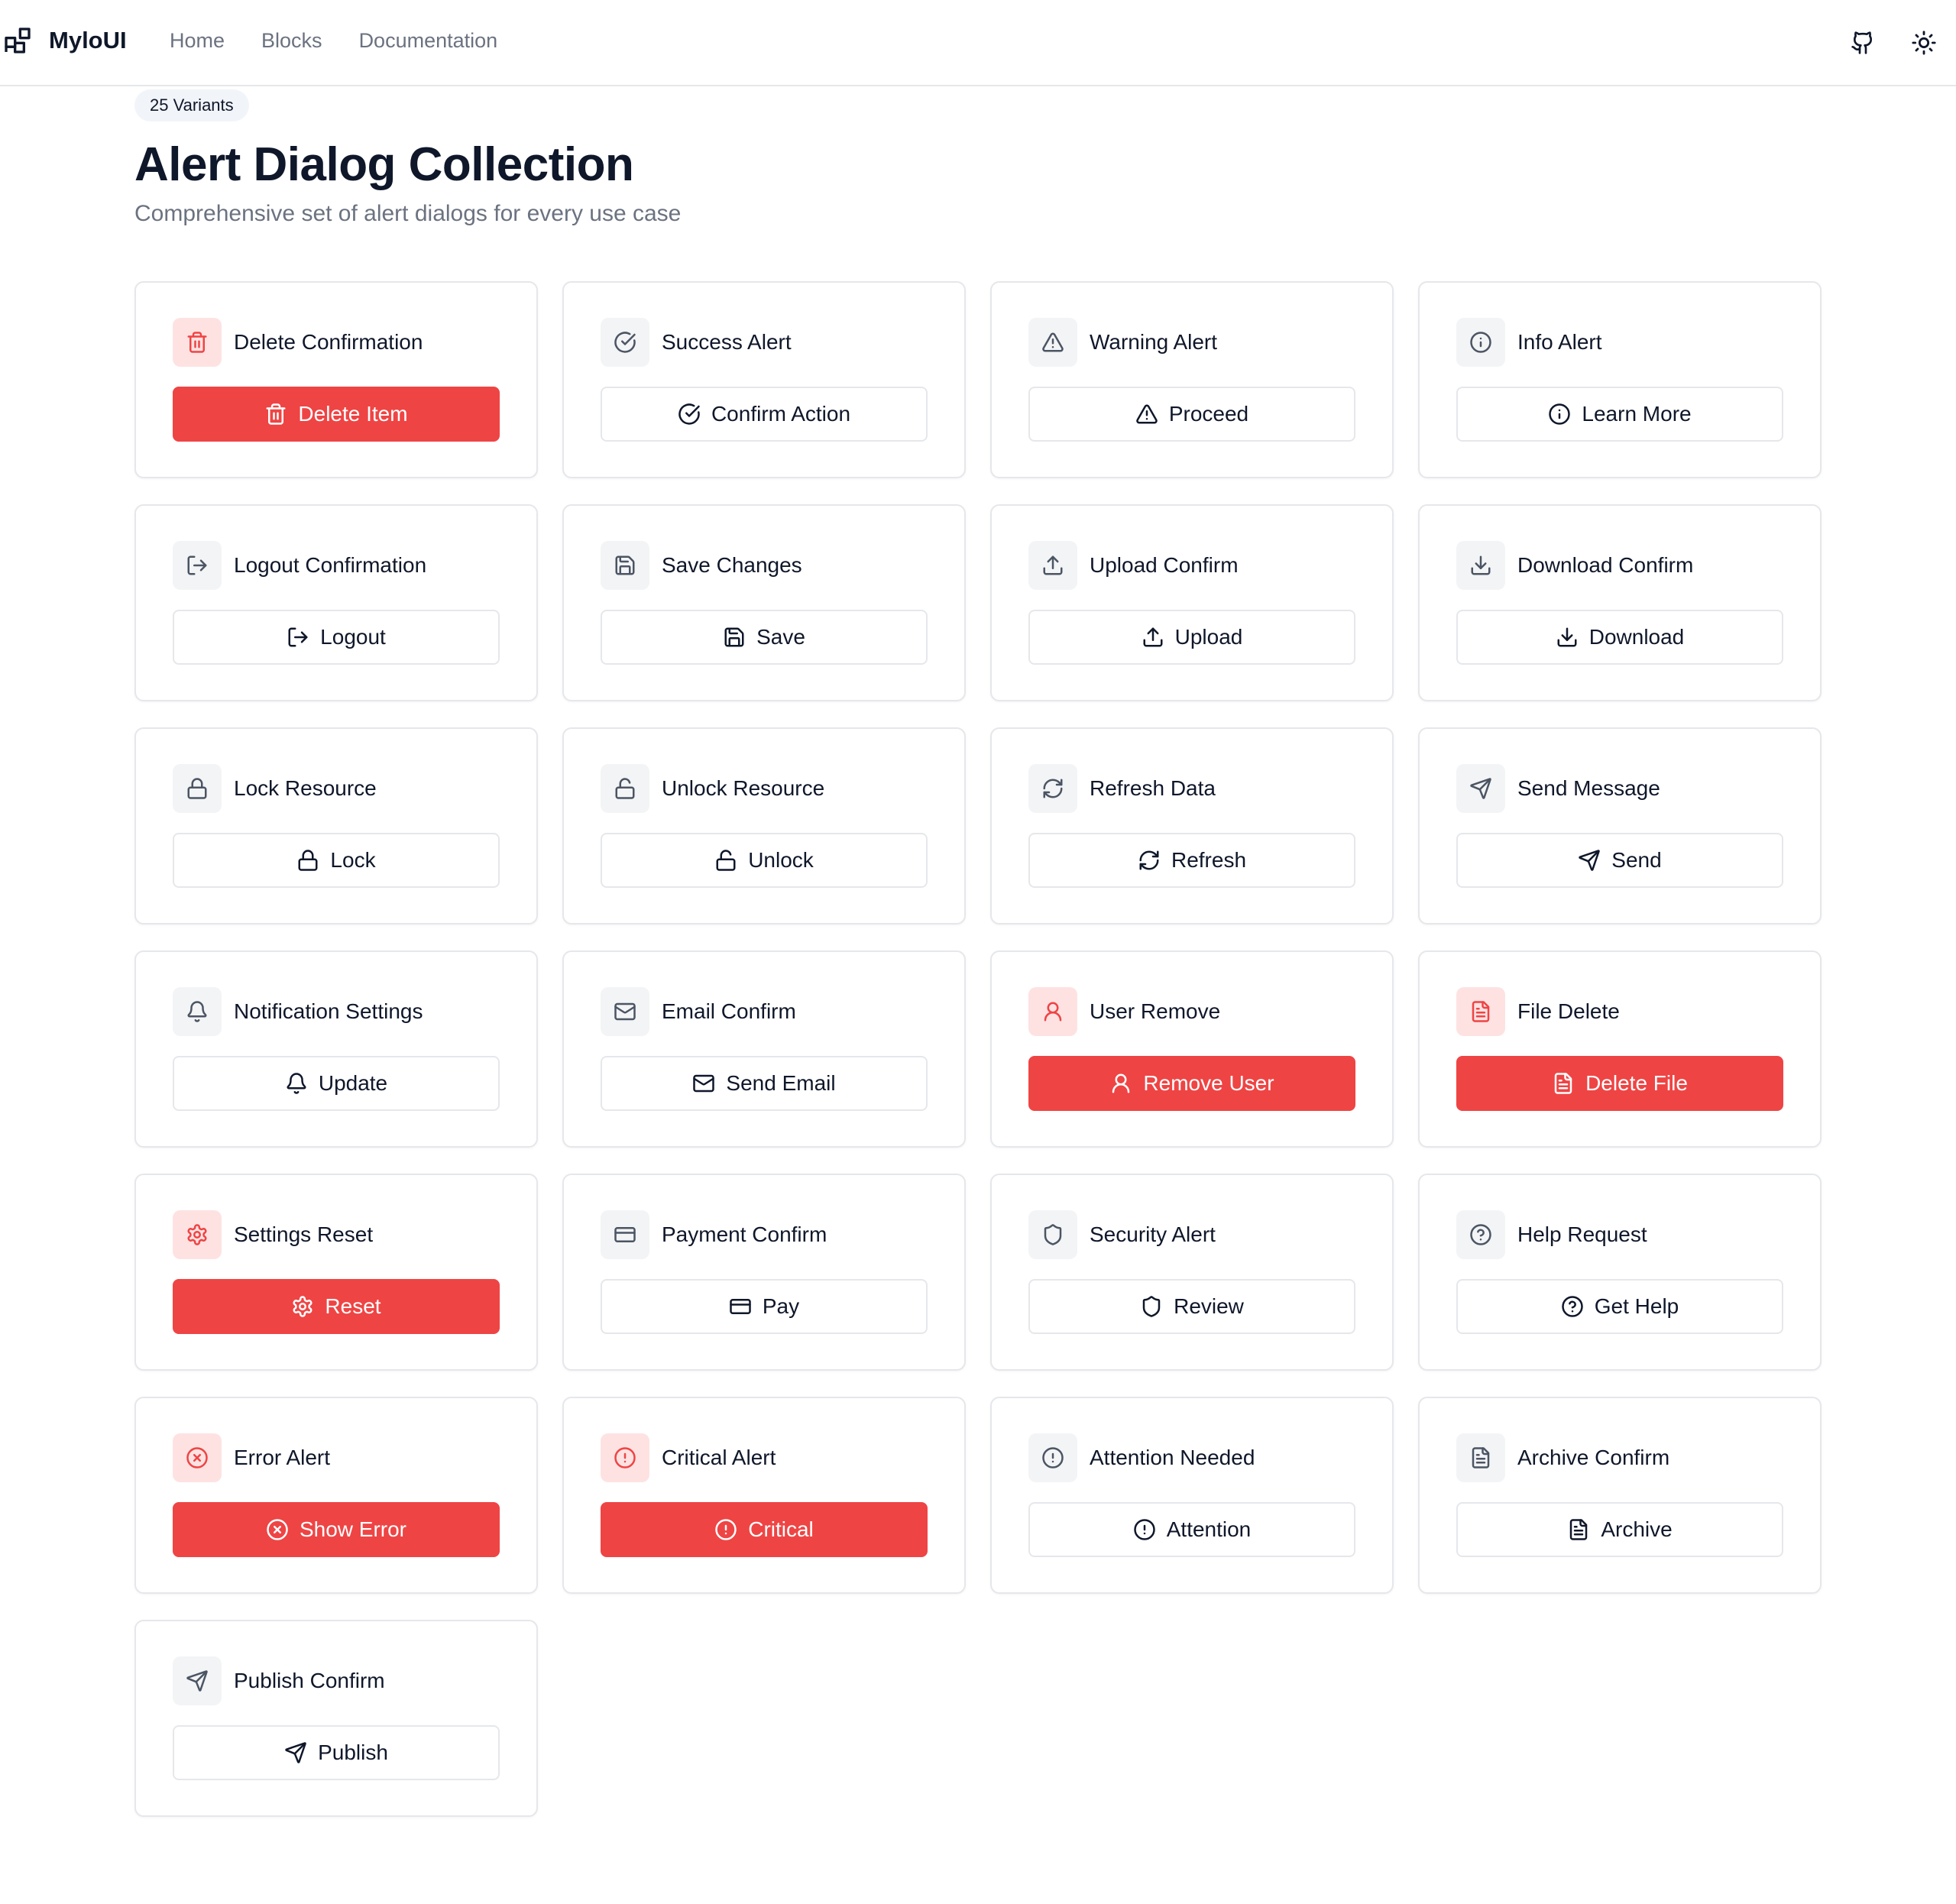 The width and height of the screenshot is (1956, 1904). I want to click on card-header: Logout Confirmation, so click(299, 565).